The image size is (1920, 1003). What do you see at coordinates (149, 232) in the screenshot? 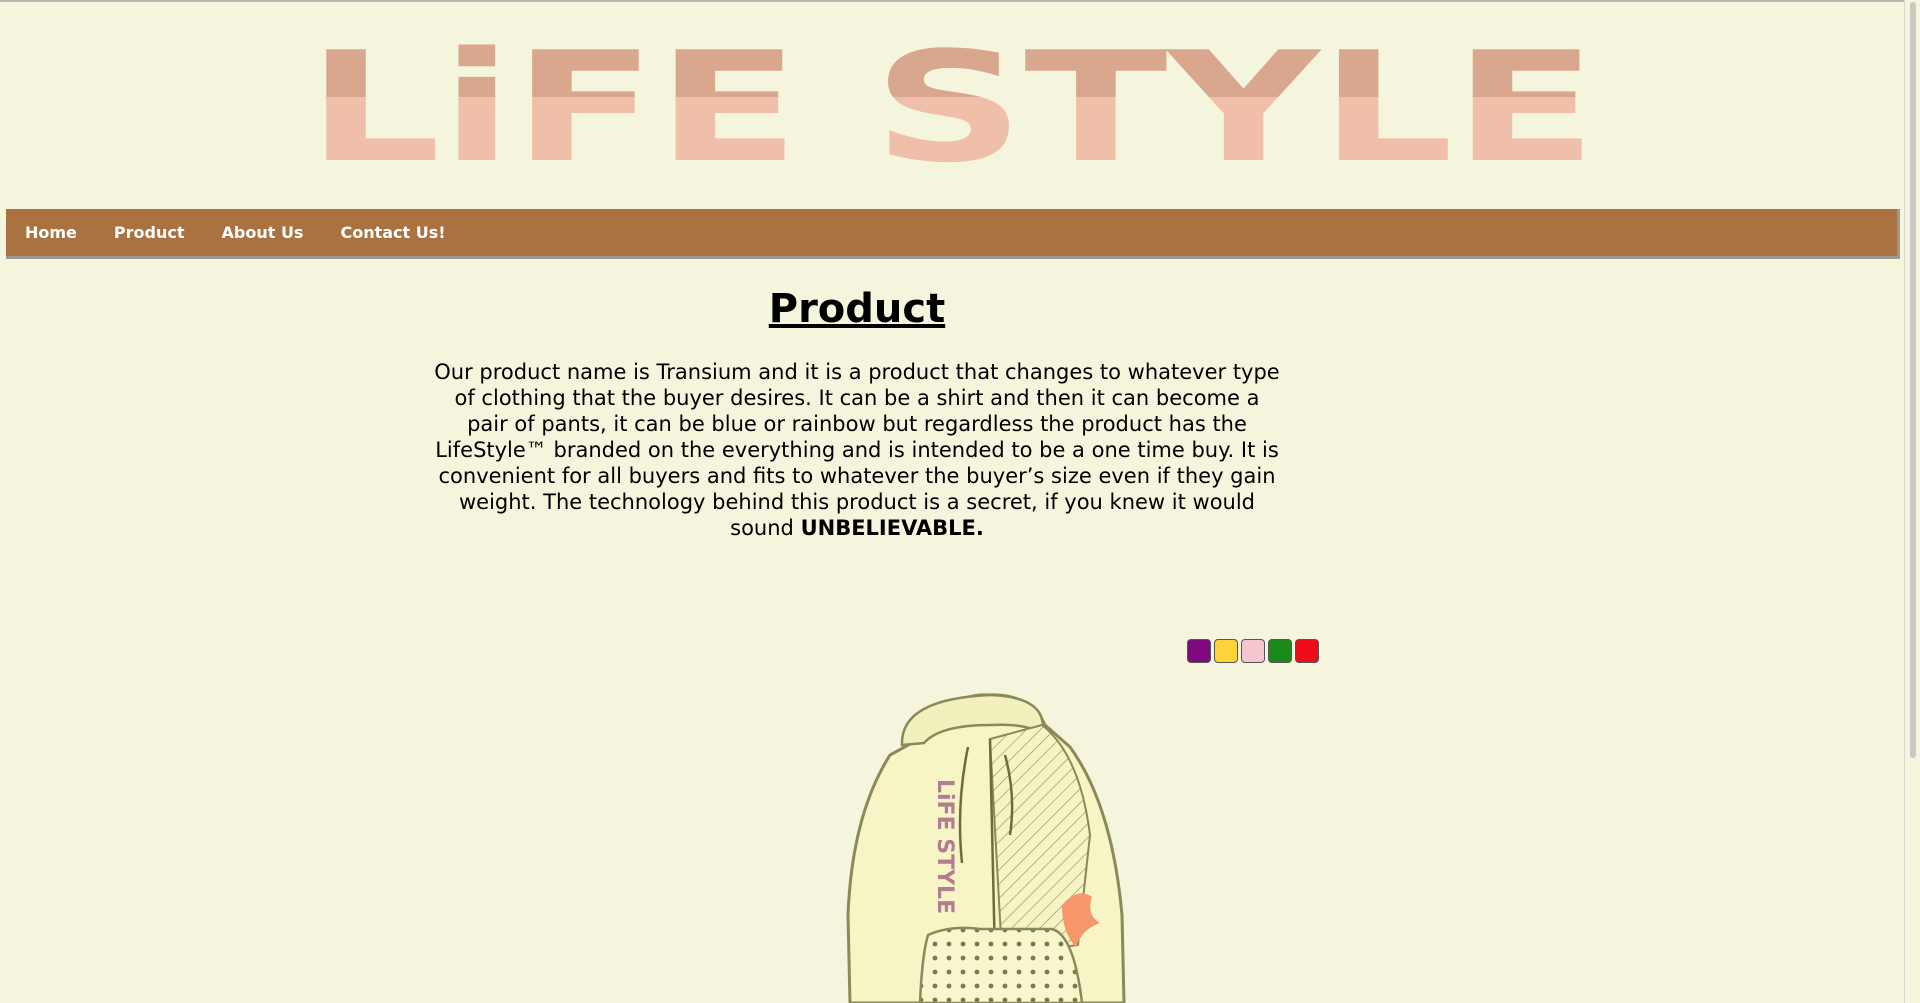
I see `nav-product: Product` at bounding box center [149, 232].